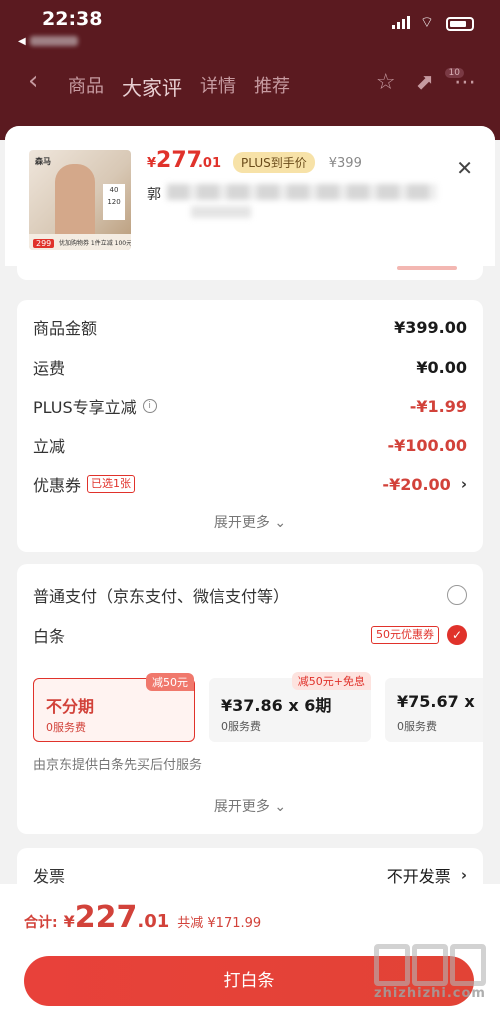 Image resolution: width=500 pixels, height=1026 pixels. I want to click on product-name: 郭, so click(154, 195).